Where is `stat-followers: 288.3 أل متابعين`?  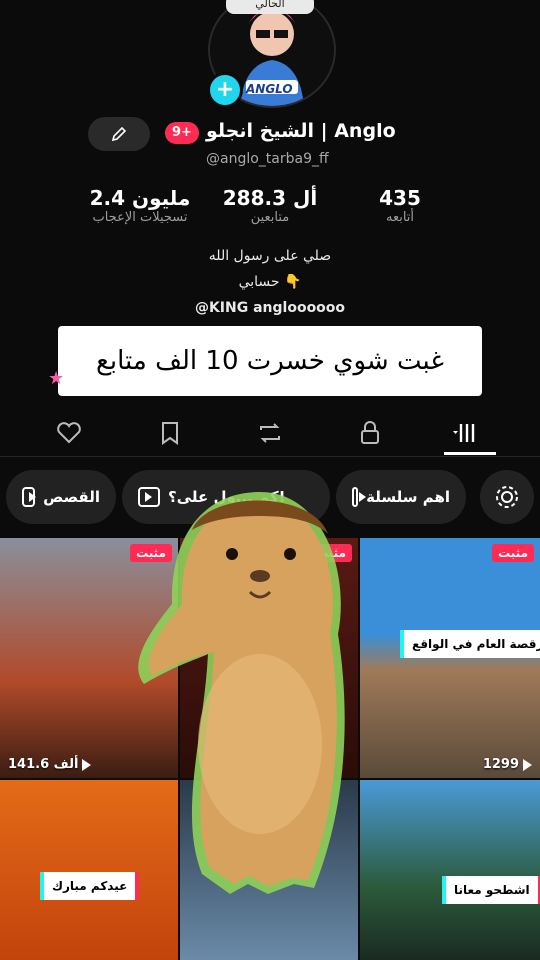 stat-followers: 288.3 أل متابعين is located at coordinates (270, 205).